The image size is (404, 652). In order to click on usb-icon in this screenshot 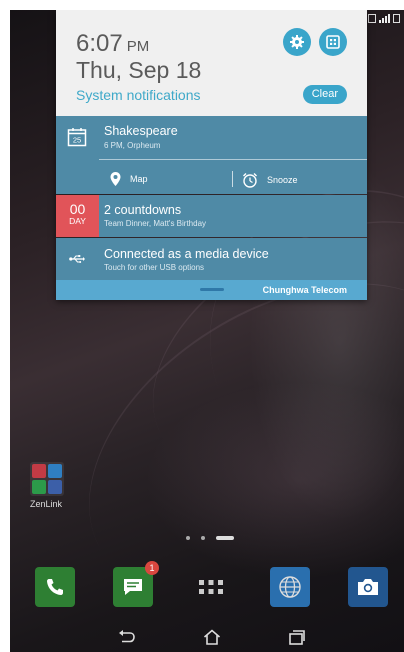, I will do `click(77, 259)`.